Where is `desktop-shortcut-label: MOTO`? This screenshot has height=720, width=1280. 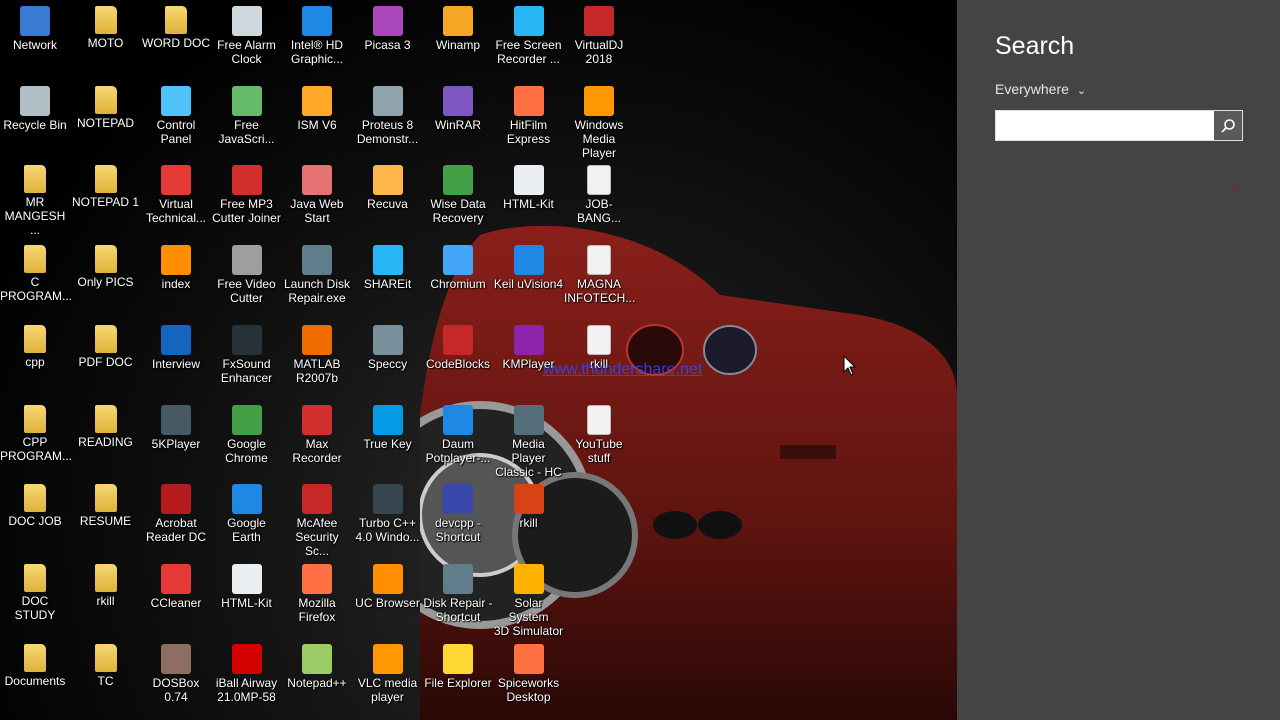 desktop-shortcut-label: MOTO is located at coordinates (105, 43).